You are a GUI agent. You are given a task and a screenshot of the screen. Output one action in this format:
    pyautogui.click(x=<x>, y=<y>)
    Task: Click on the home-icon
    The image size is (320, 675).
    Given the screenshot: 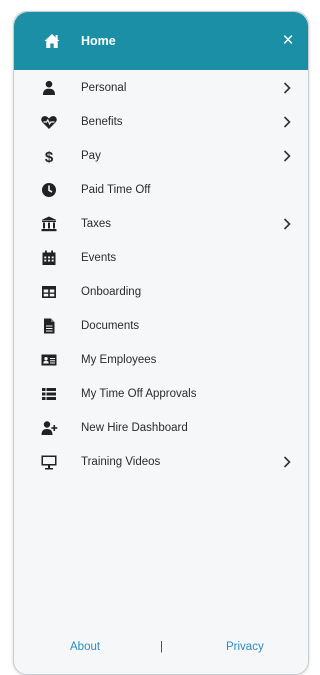 What is the action you would take?
    pyautogui.click(x=52, y=41)
    